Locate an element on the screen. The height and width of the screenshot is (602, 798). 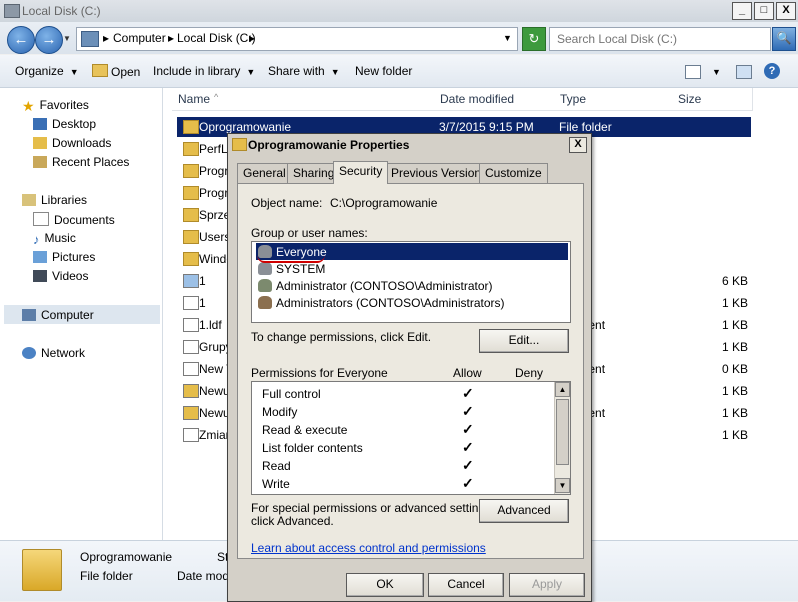
file-name: 1 is located at coordinates (202, 303).